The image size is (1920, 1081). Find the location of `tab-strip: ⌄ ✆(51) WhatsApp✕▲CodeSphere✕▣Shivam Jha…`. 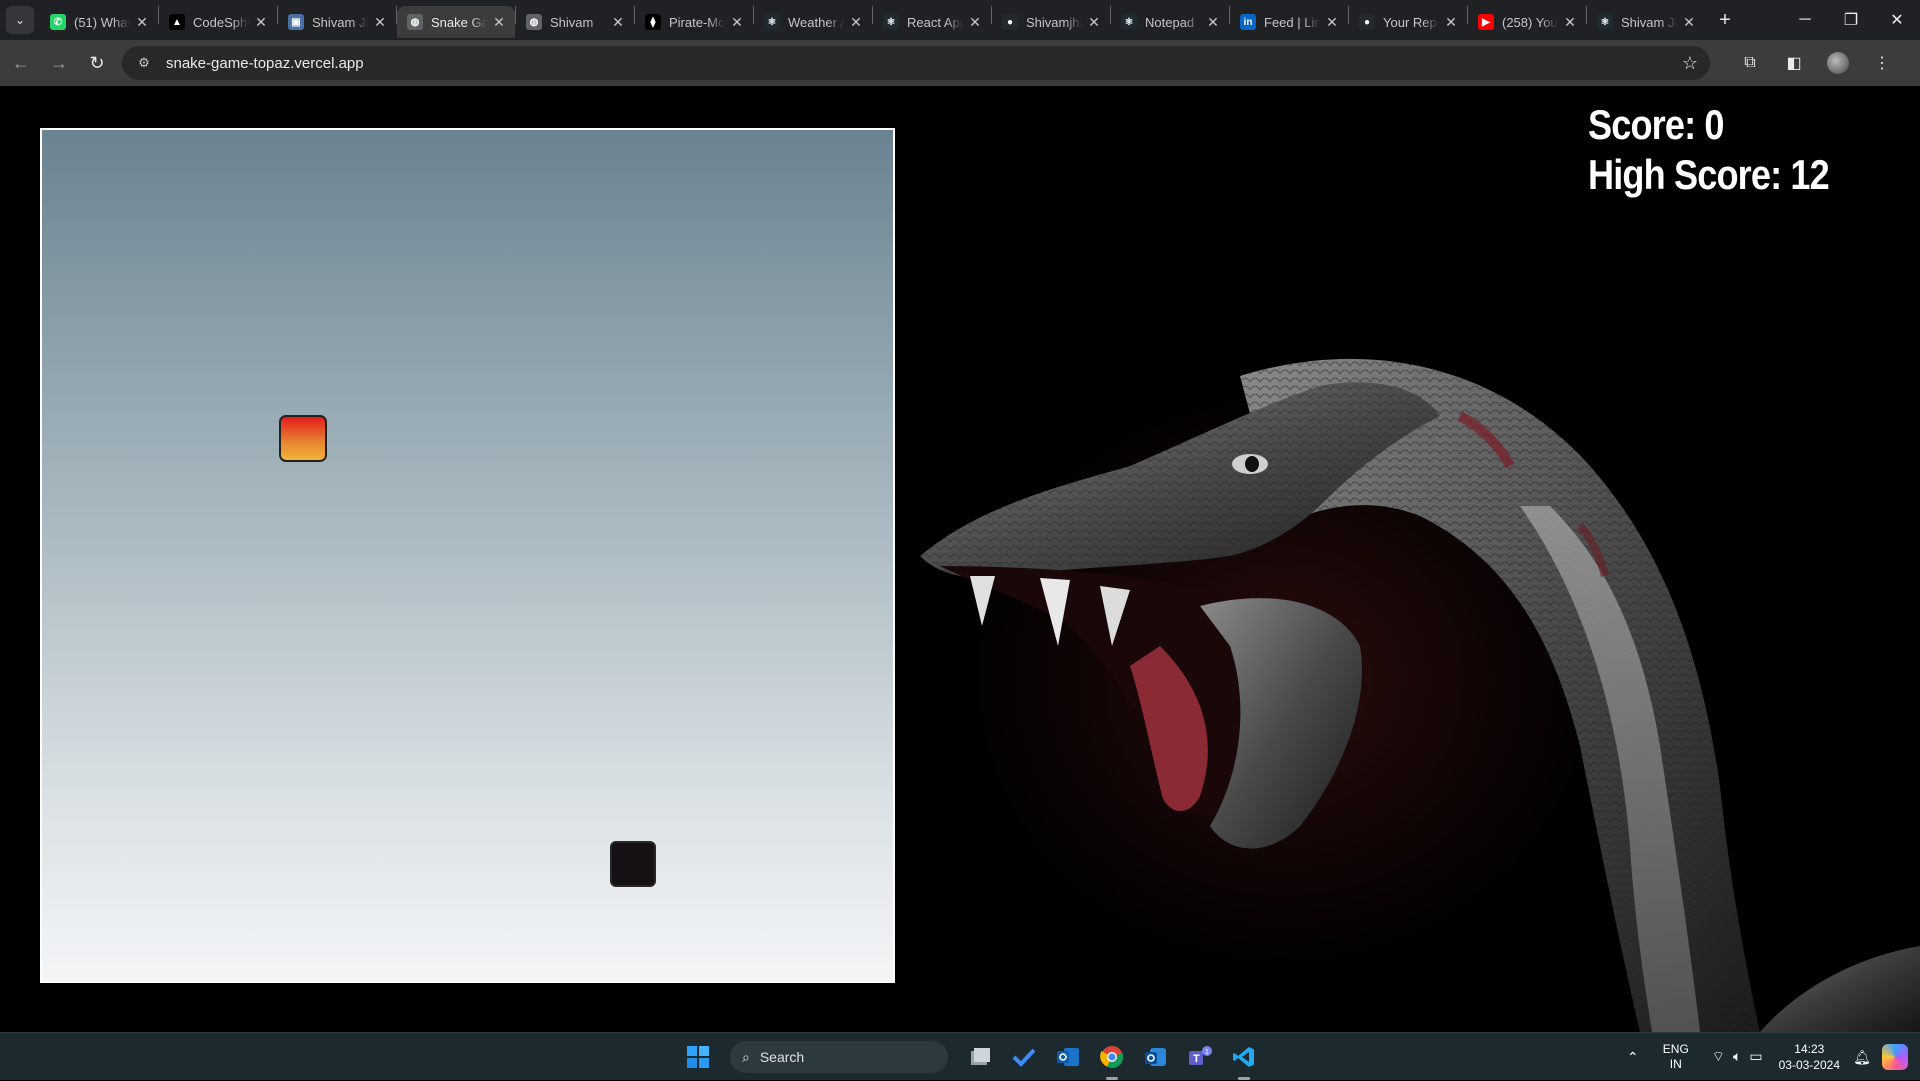

tab-strip: ⌄ ✆(51) WhatsApp✕▲CodeSphere✕▣Shivam Jha… is located at coordinates (960, 20).